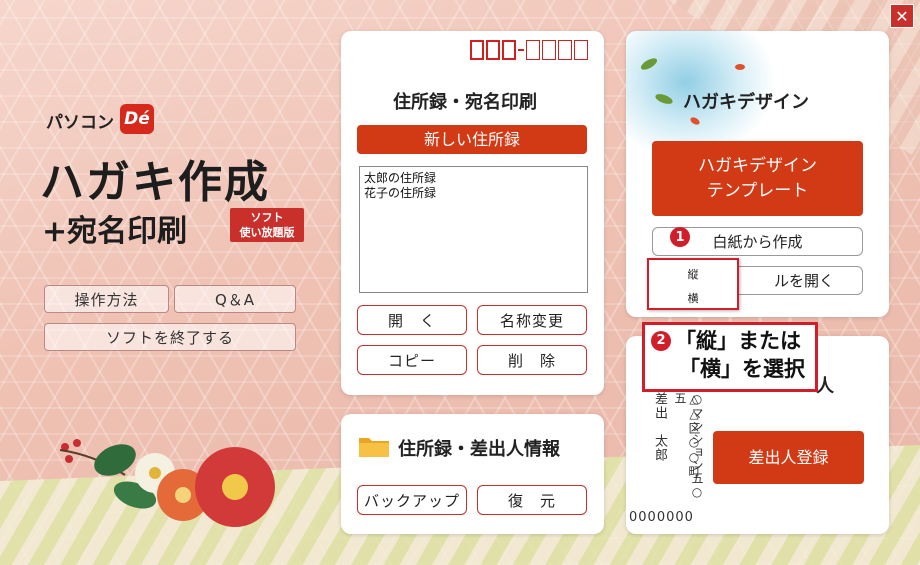  I want to click on list-item: 花子の住所録, so click(473, 193).